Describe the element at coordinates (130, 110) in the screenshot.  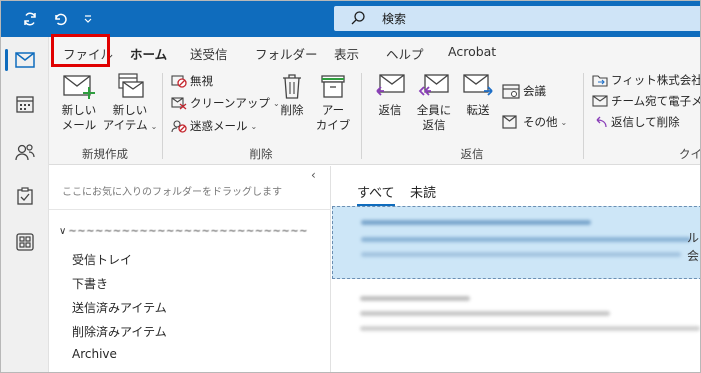
I see `new-items-label-1: 新しい` at that location.